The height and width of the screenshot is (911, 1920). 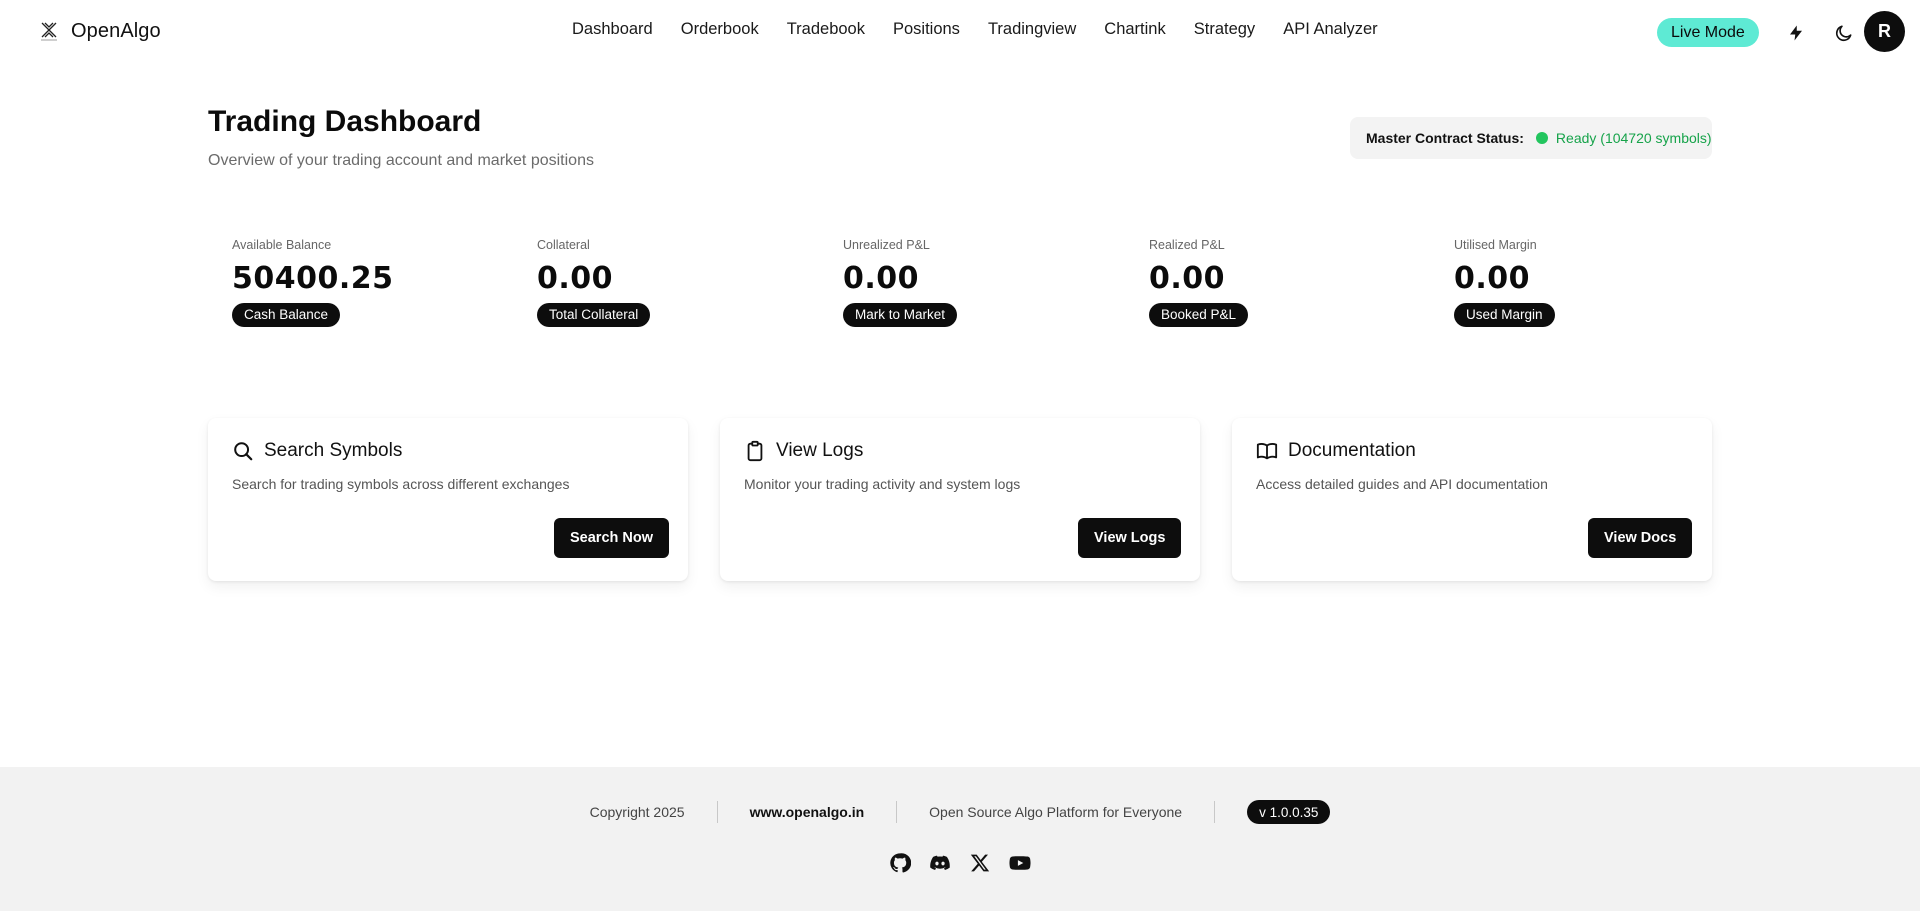 What do you see at coordinates (755, 451) in the screenshot?
I see `clipboard-icon` at bounding box center [755, 451].